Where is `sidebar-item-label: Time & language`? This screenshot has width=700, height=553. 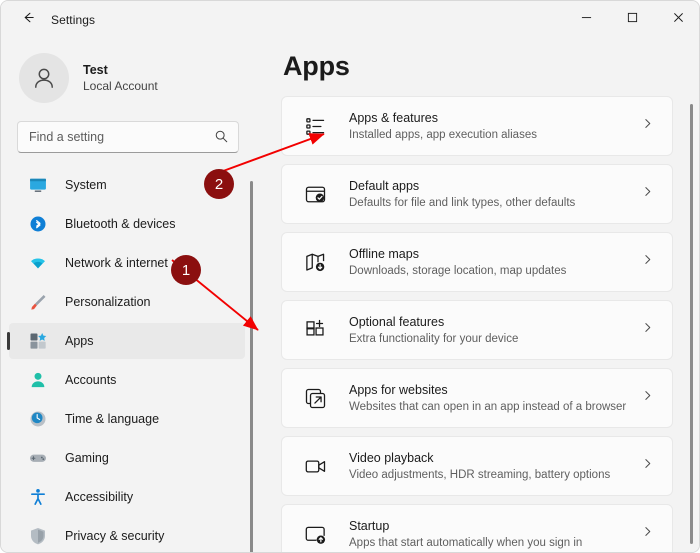 sidebar-item-label: Time & language is located at coordinates (112, 419).